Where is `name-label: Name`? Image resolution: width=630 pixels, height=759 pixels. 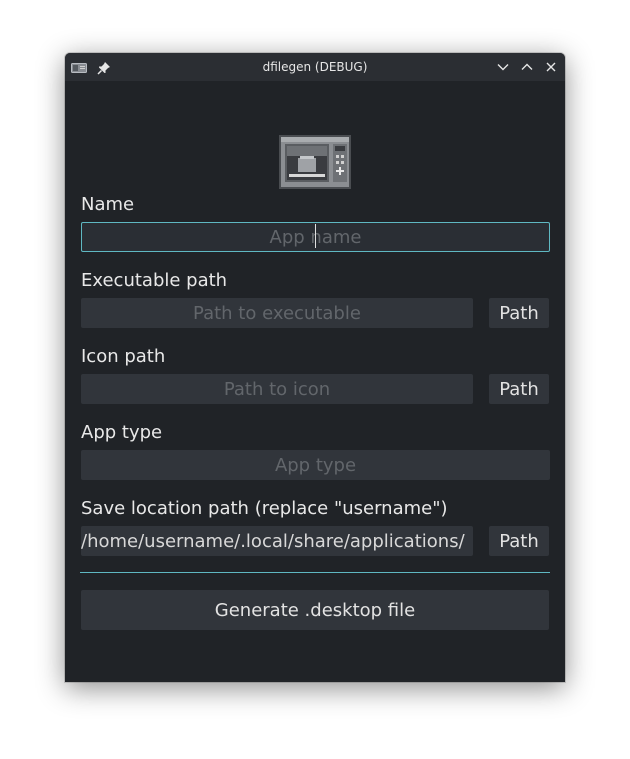 name-label: Name is located at coordinates (108, 204).